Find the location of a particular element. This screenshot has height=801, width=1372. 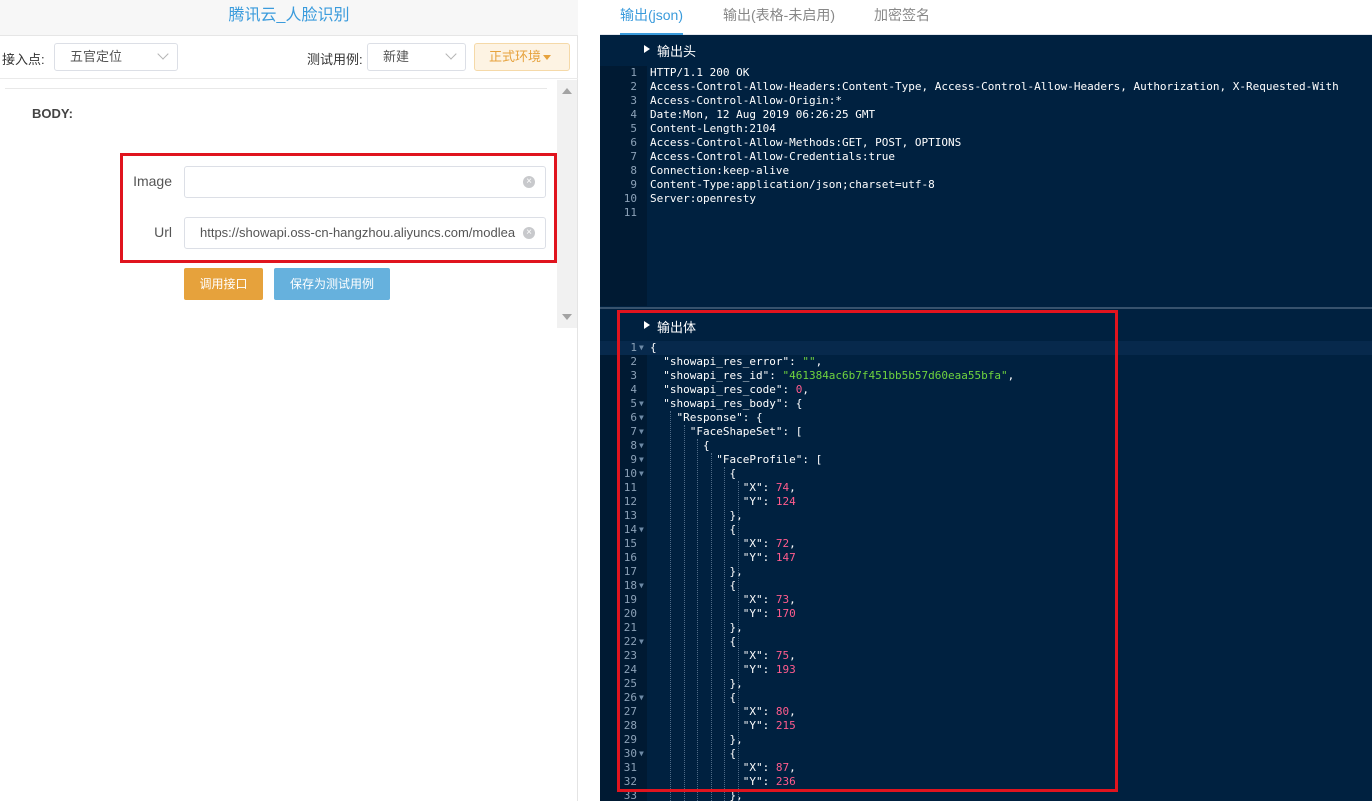

environment-label: 正式环境 is located at coordinates (515, 56).